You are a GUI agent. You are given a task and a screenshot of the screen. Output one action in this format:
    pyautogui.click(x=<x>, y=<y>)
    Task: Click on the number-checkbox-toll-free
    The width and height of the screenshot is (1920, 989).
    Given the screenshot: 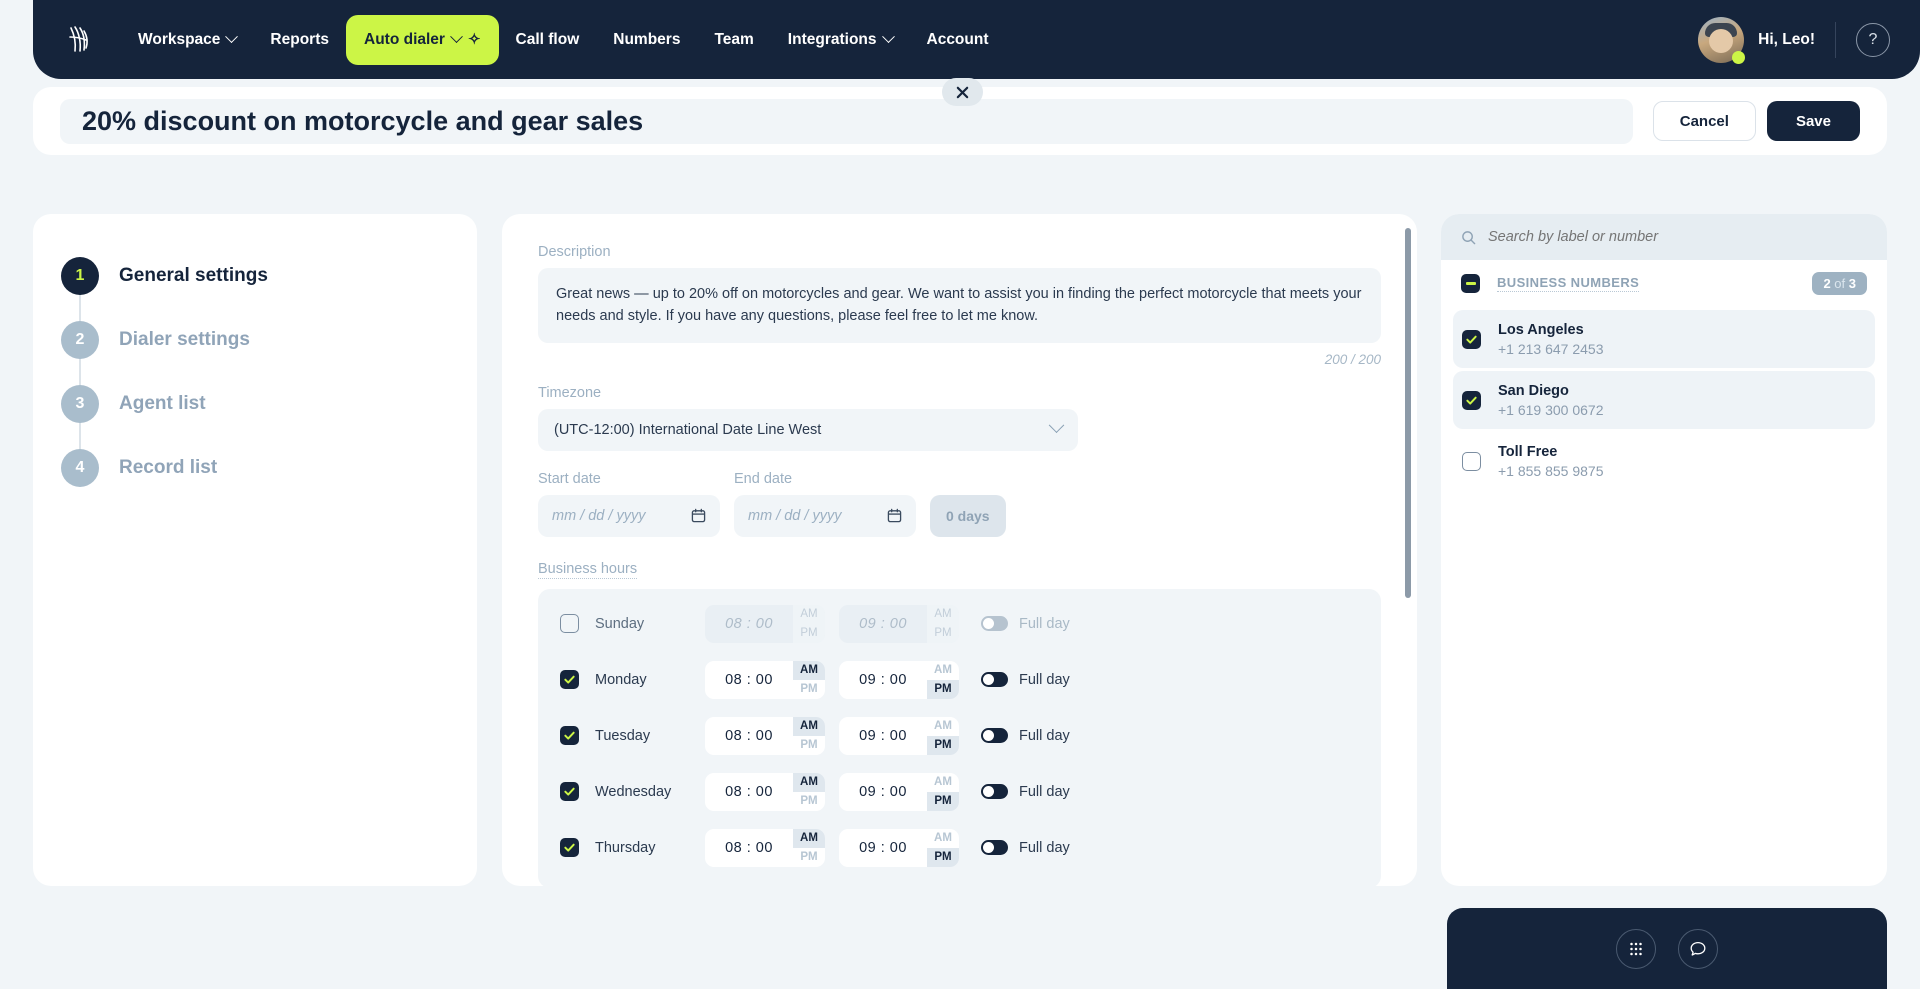 What is the action you would take?
    pyautogui.click(x=1471, y=461)
    